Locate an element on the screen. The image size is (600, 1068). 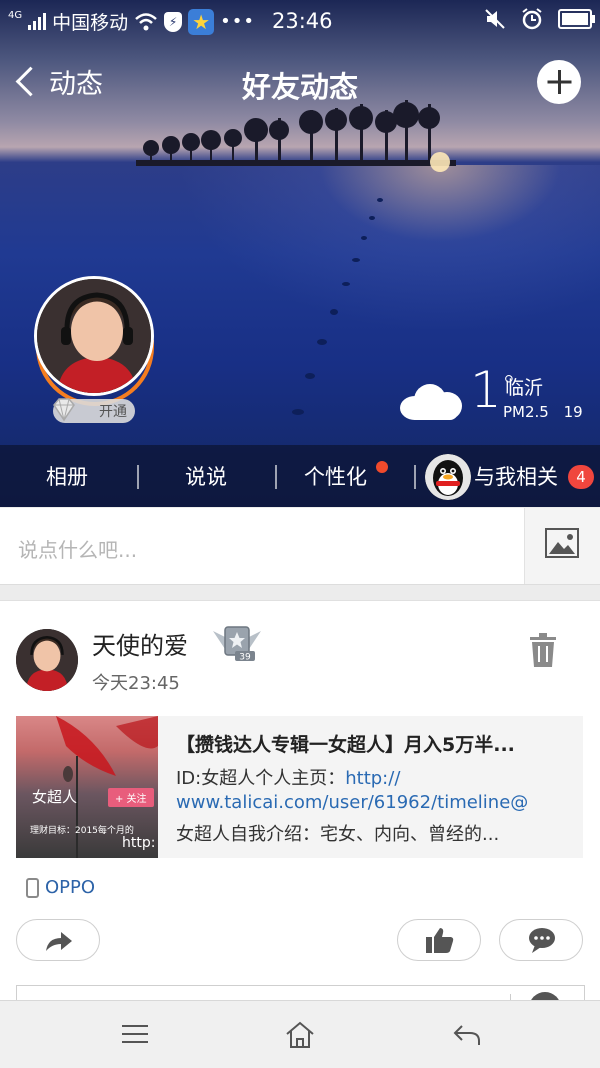
cloud-icon is located at coordinates (433, 400).